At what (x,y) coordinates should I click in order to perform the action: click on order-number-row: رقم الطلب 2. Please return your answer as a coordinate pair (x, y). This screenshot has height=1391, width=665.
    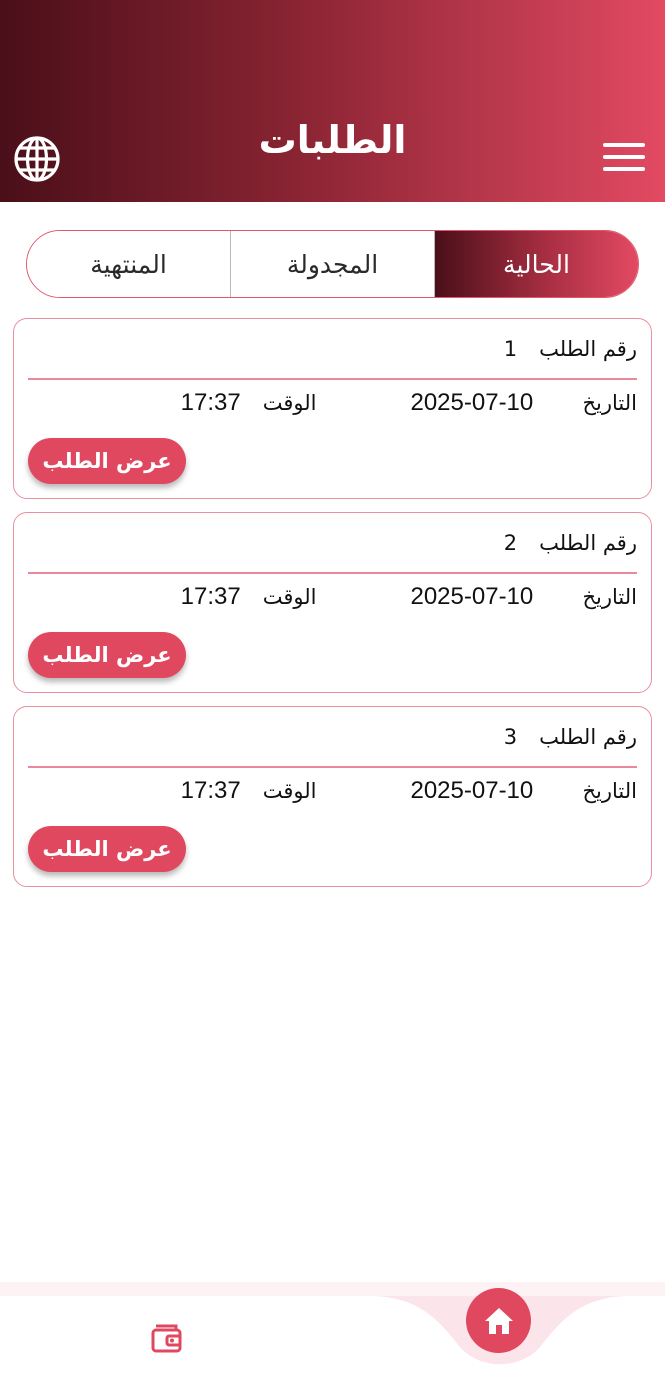
    Looking at the image, I should click on (570, 543).